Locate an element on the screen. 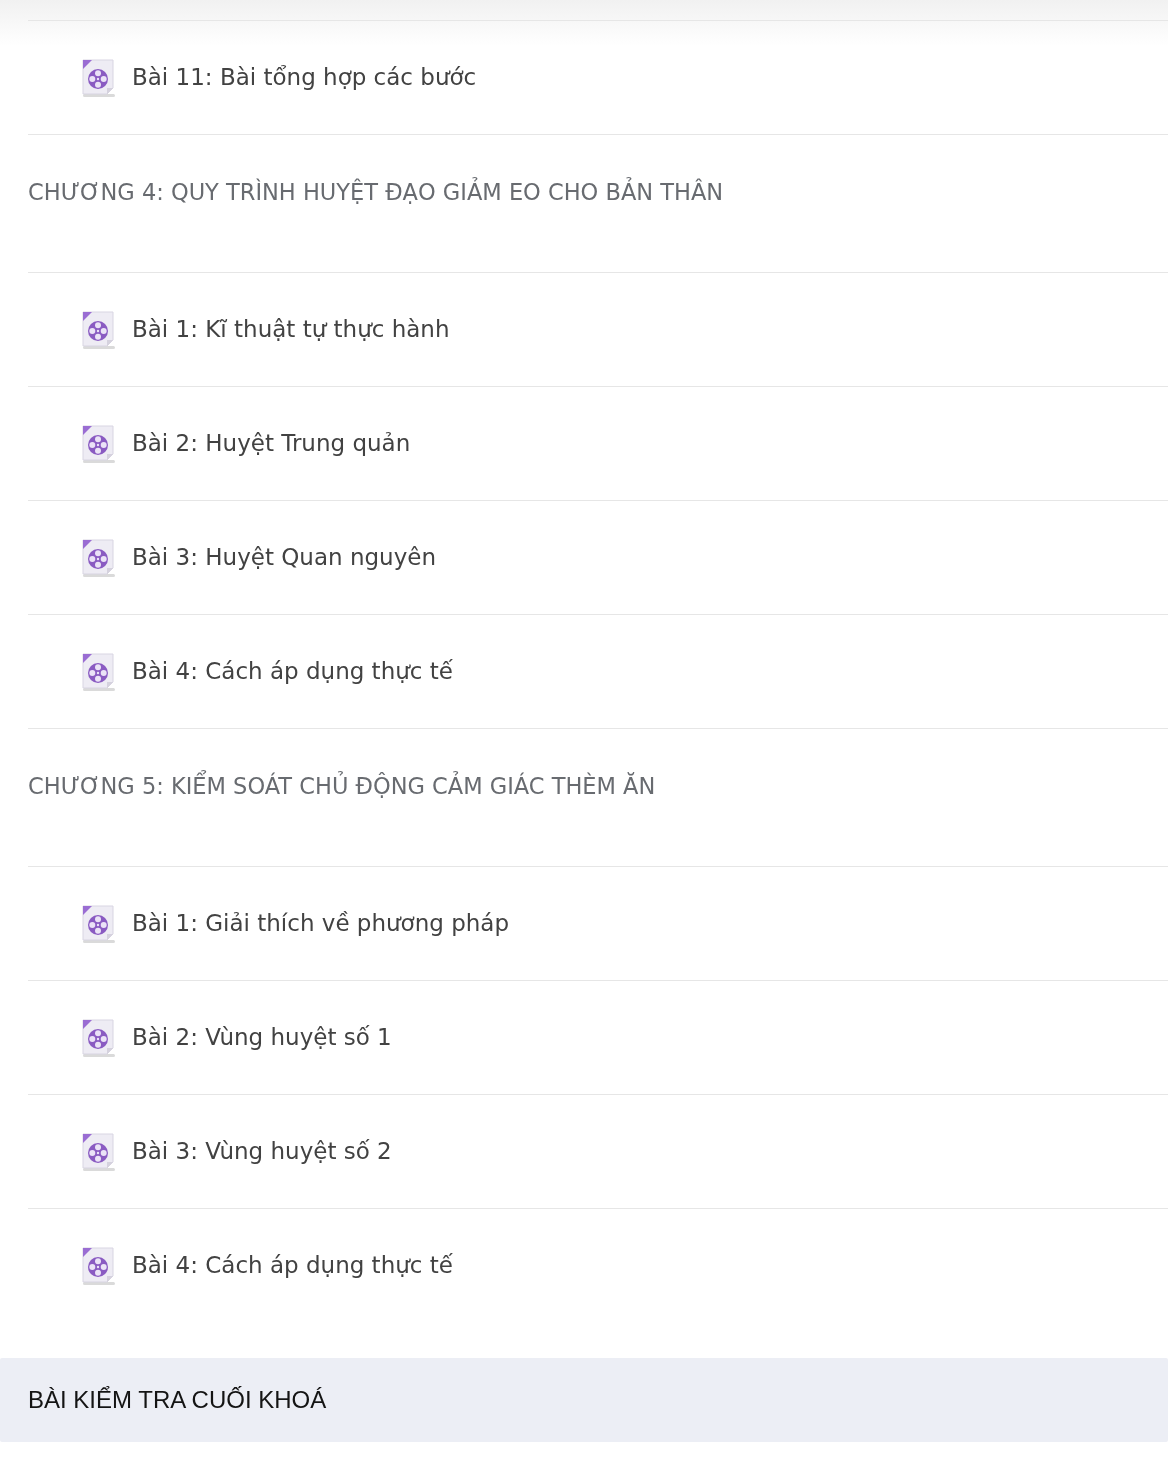  lesson-link: Bài 2: Huyệt Trung quản is located at coordinates (245, 443).